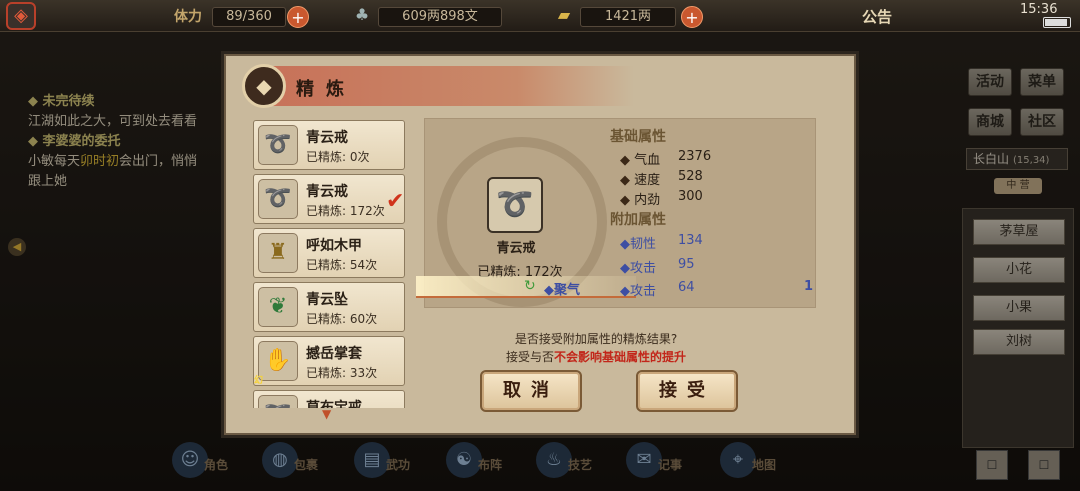 The width and height of the screenshot is (1080, 491). I want to click on armor-icon: ♜, so click(278, 253).